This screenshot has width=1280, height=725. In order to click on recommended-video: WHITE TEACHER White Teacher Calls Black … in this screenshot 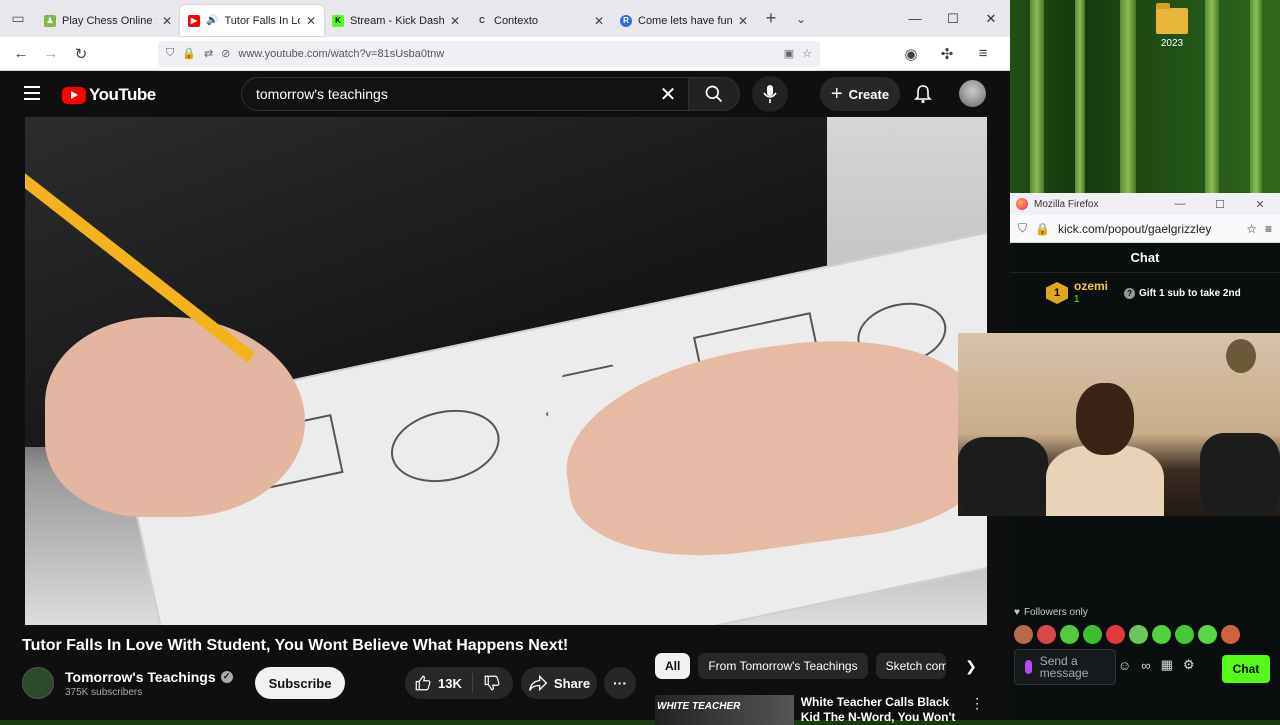, I will do `click(820, 710)`.